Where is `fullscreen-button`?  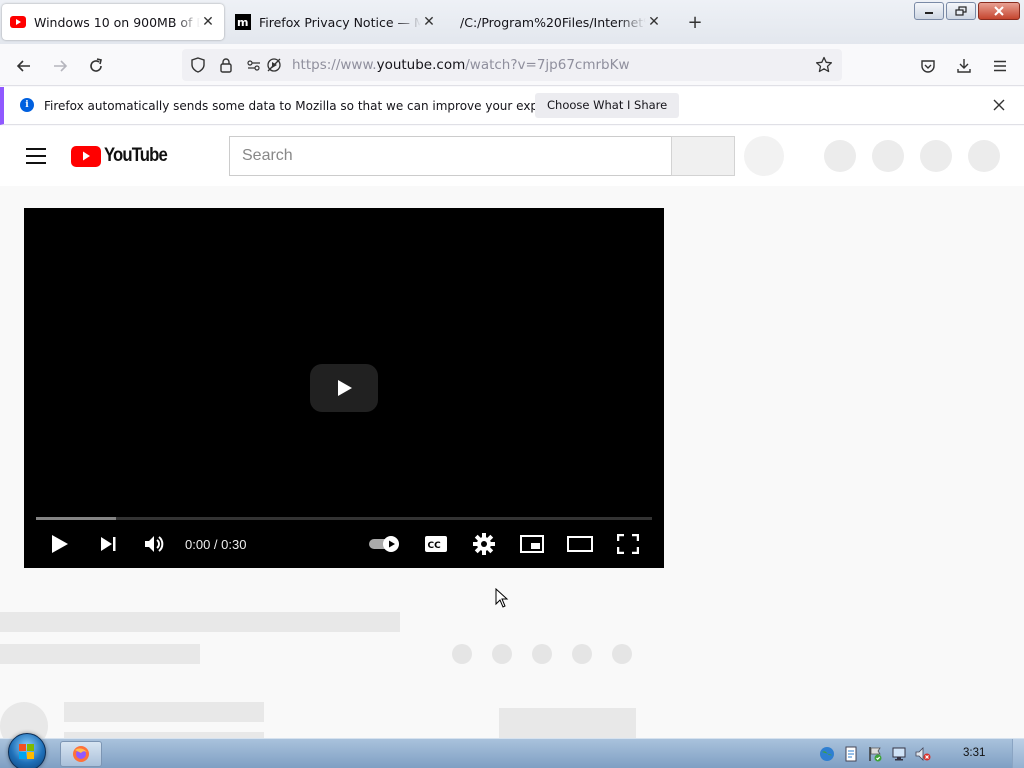 fullscreen-button is located at coordinates (628, 544).